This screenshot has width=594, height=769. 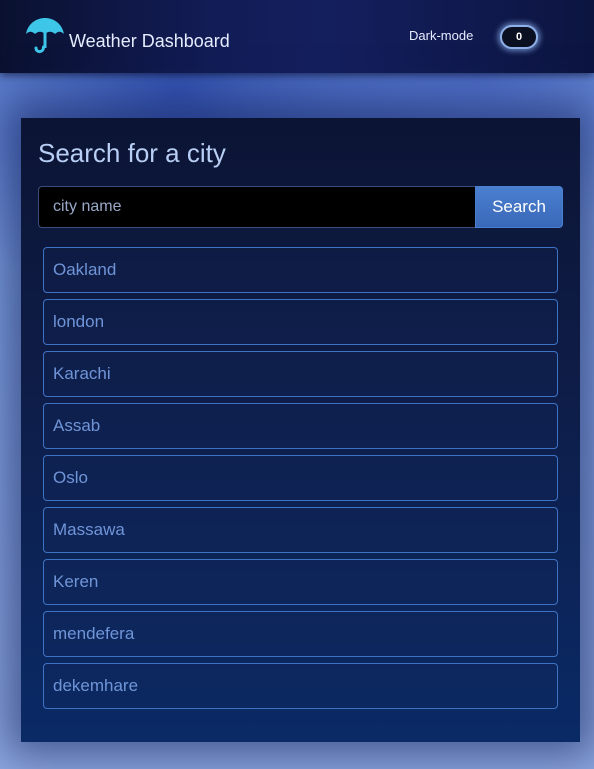 I want to click on city-history-item: Oakland, so click(x=300, y=270).